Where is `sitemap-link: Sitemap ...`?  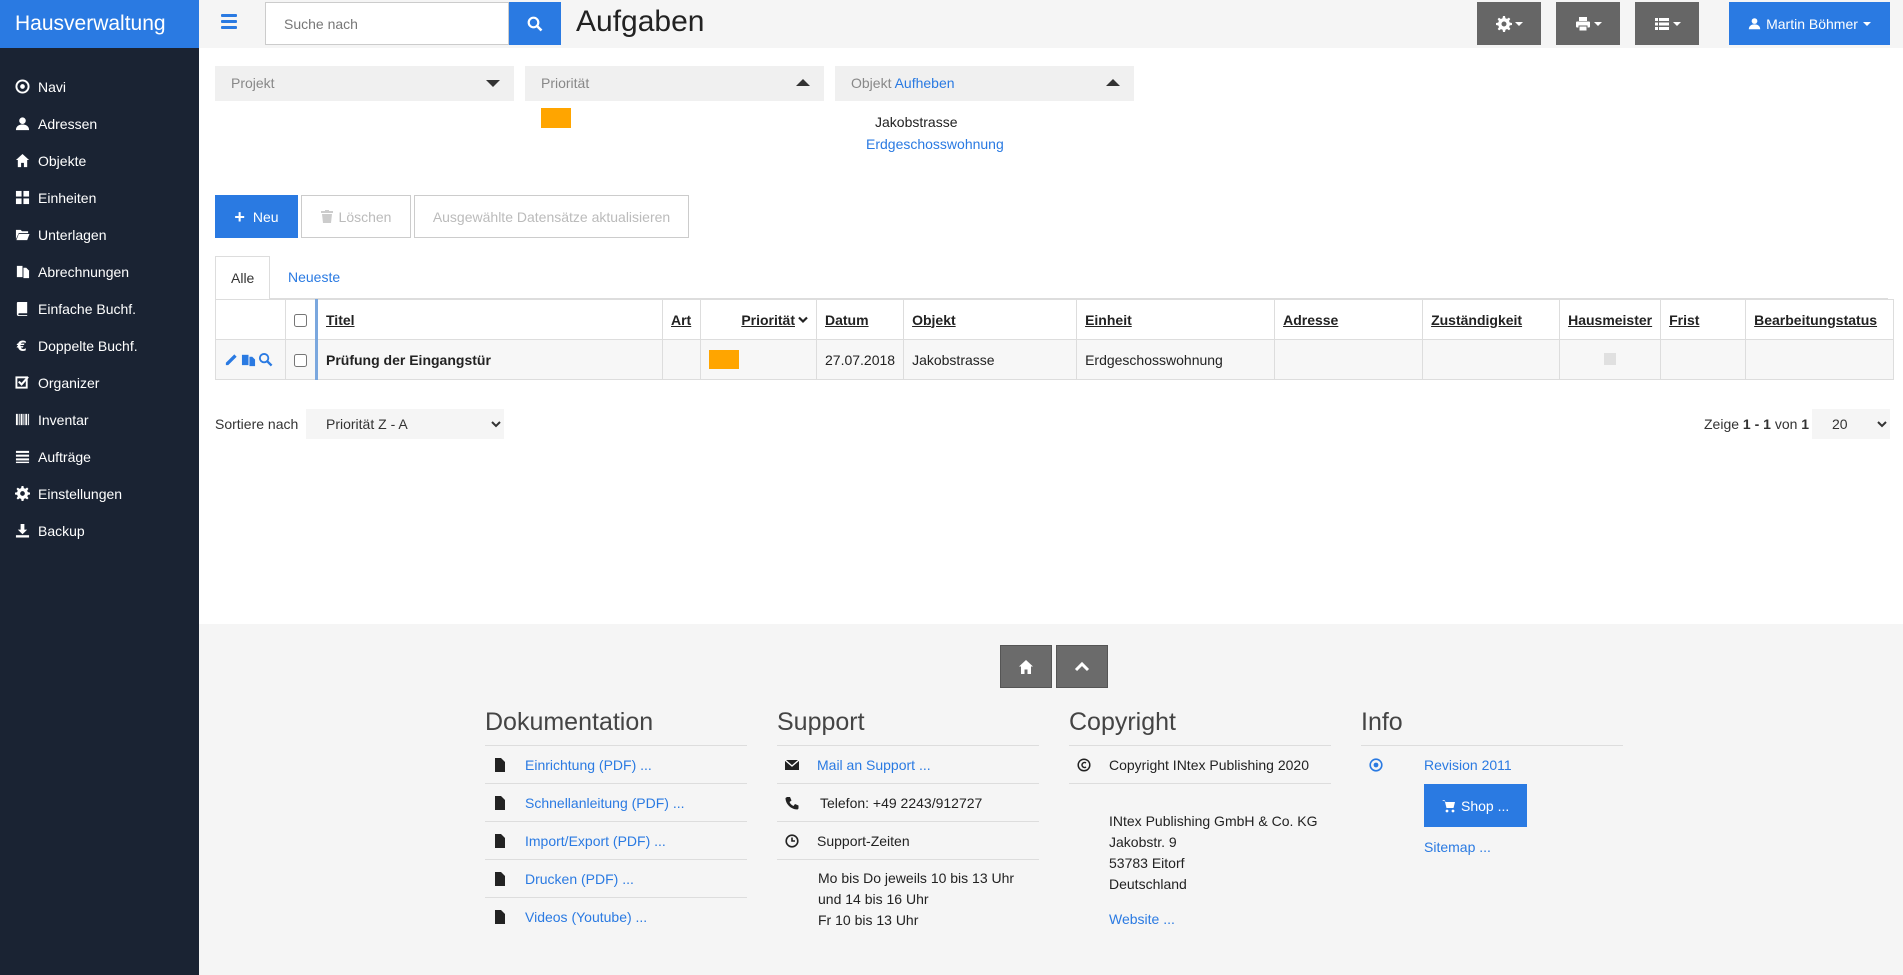 sitemap-link: Sitemap ... is located at coordinates (1457, 847).